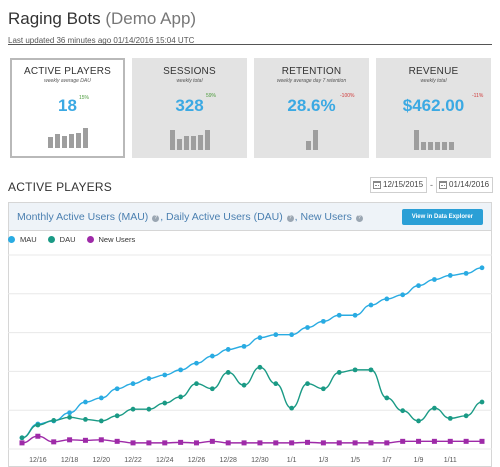  Describe the element at coordinates (355, 460) in the screenshot. I see `x-tick-label: 1/5` at that location.